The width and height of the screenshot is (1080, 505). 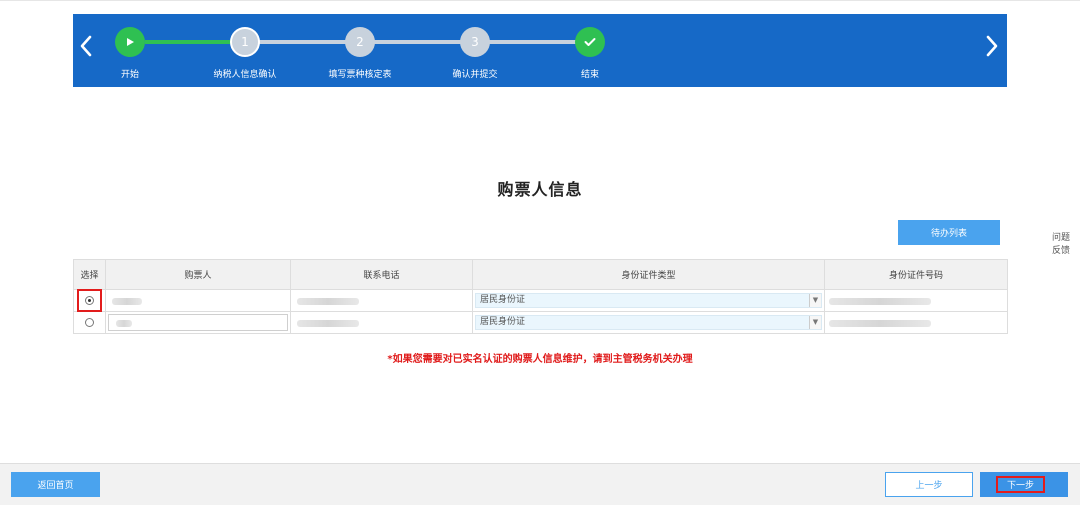 What do you see at coordinates (540, 0) in the screenshot?
I see `top-divider` at bounding box center [540, 0].